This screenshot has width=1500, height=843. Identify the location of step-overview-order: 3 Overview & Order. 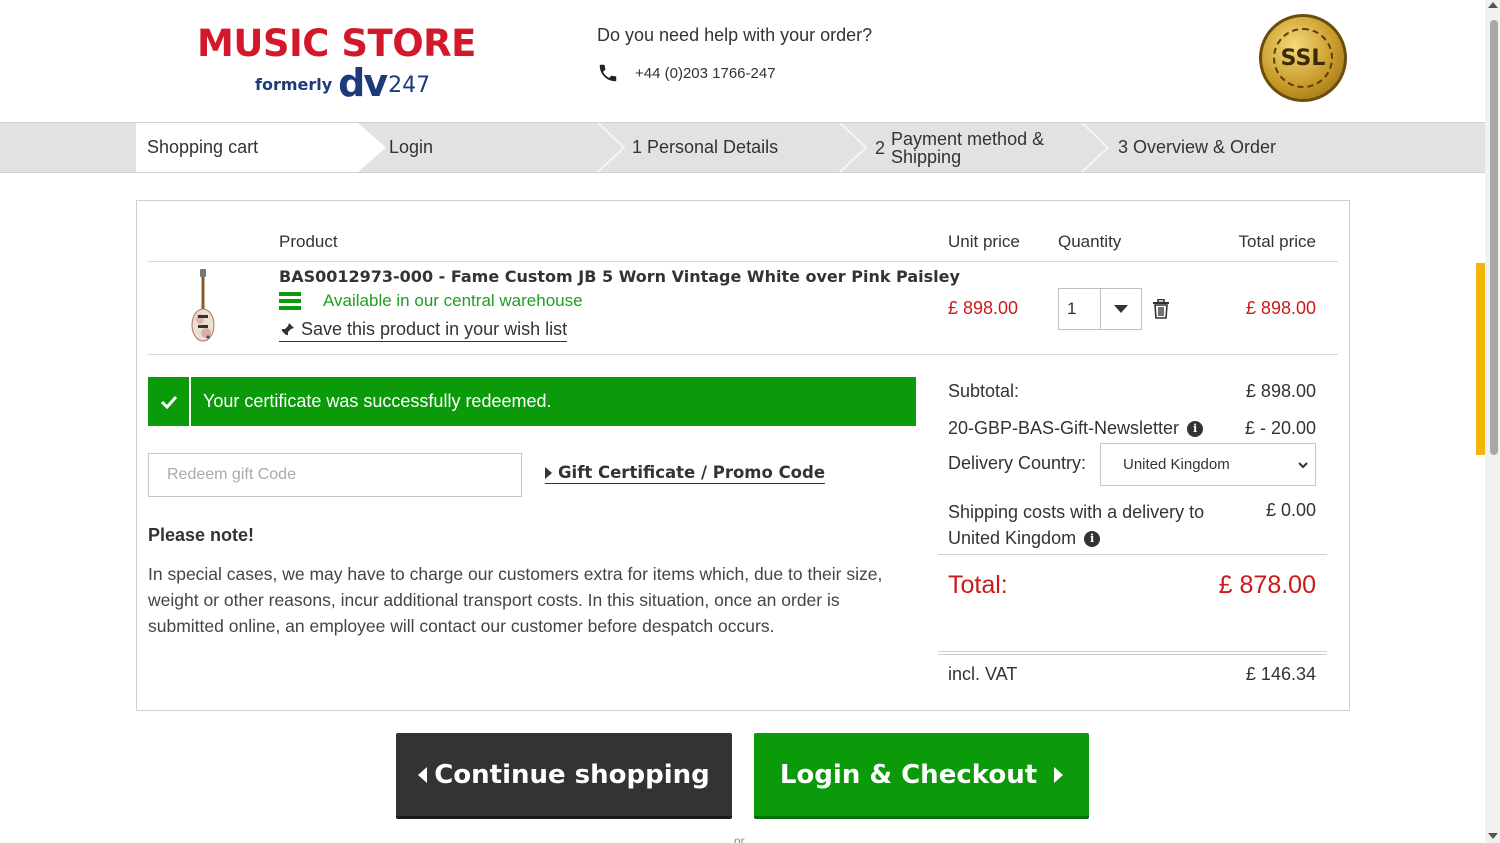
(1197, 147).